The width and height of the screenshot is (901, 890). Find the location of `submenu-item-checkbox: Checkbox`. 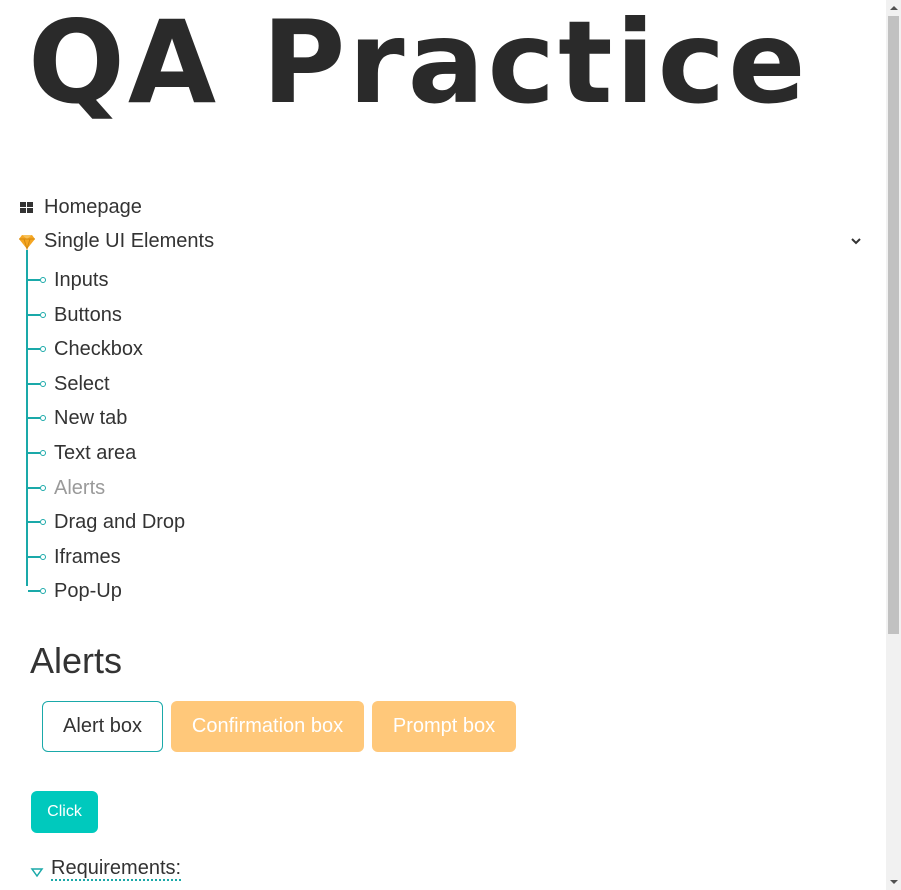

submenu-item-checkbox: Checkbox is located at coordinates (85, 349).